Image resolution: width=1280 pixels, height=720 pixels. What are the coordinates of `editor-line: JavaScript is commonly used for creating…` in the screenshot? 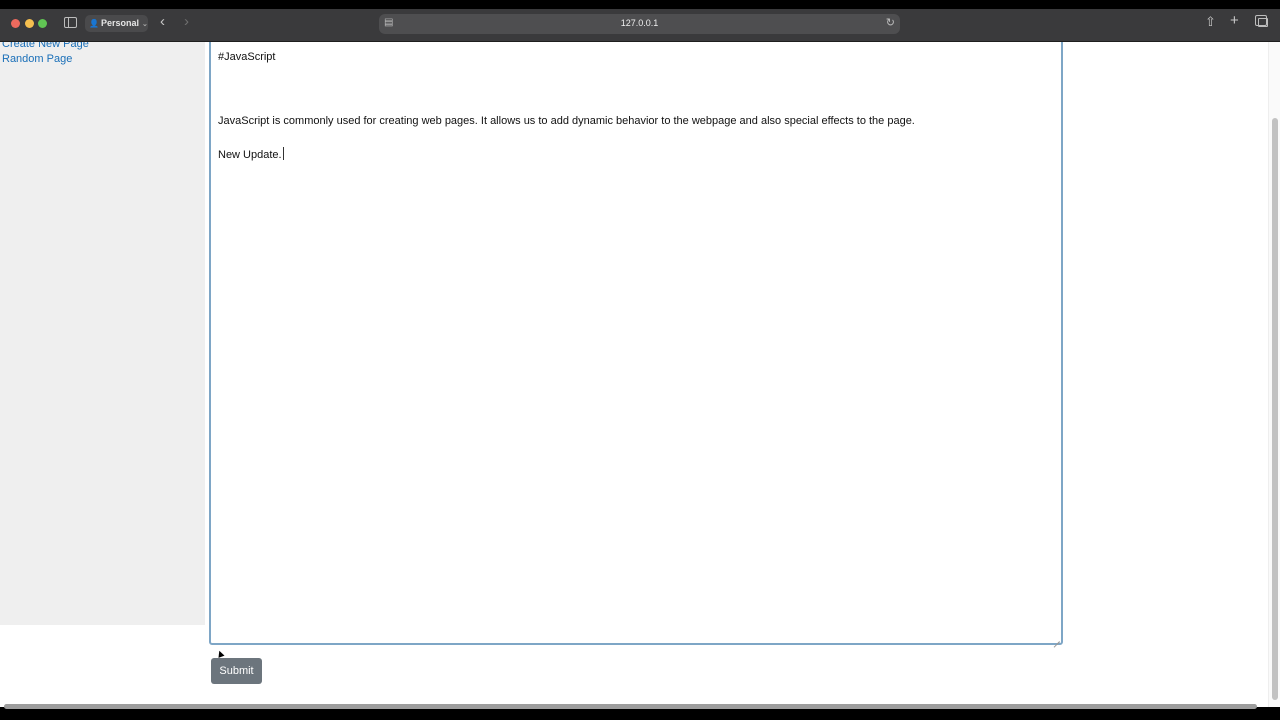 It's located at (566, 121).